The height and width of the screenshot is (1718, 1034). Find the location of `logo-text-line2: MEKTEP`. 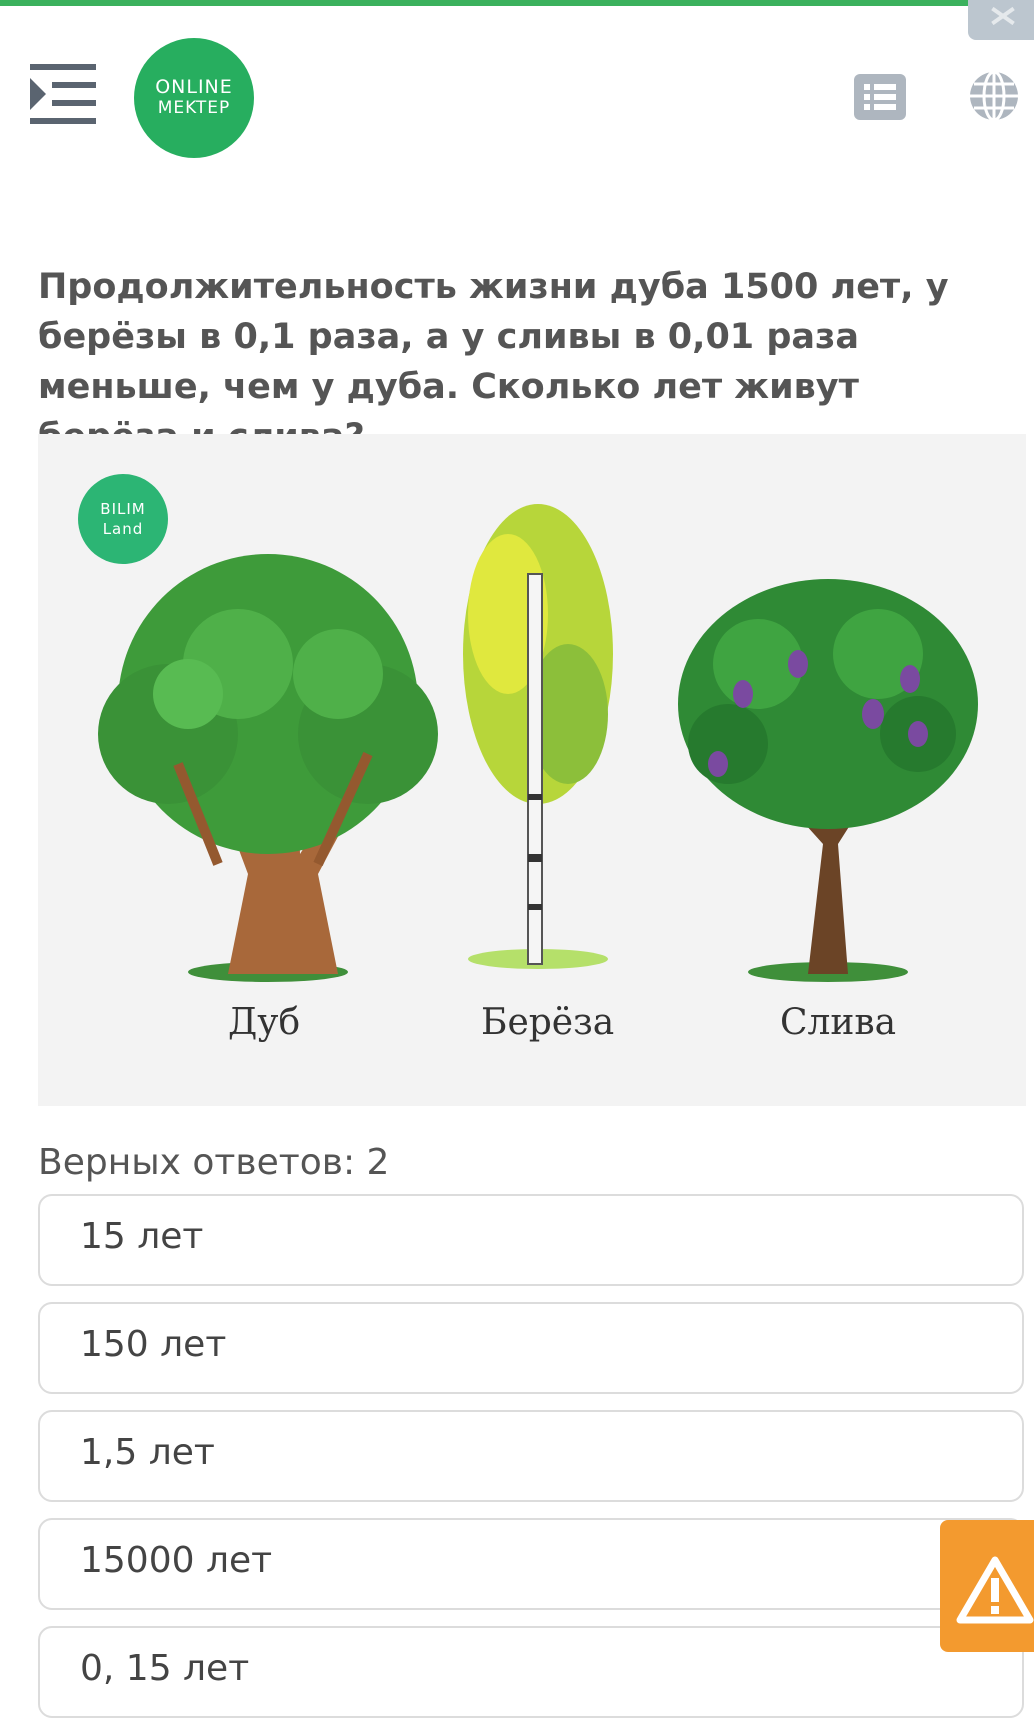

logo-text-line2: MEKTEP is located at coordinates (194, 108).